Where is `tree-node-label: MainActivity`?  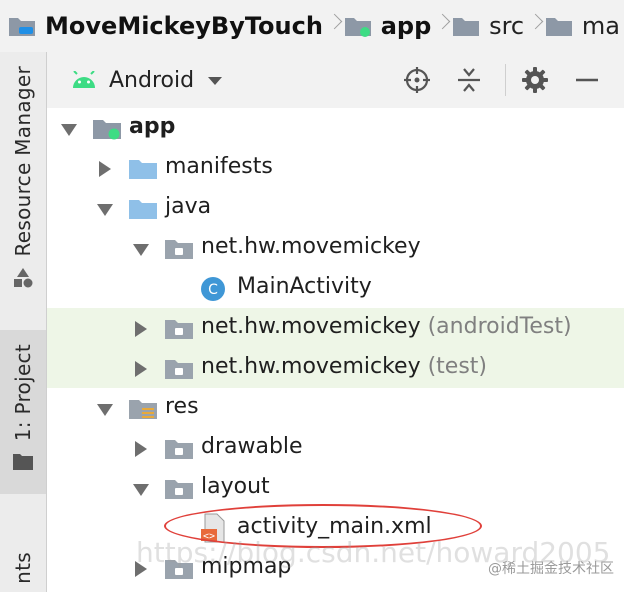 tree-node-label: MainActivity is located at coordinates (304, 286).